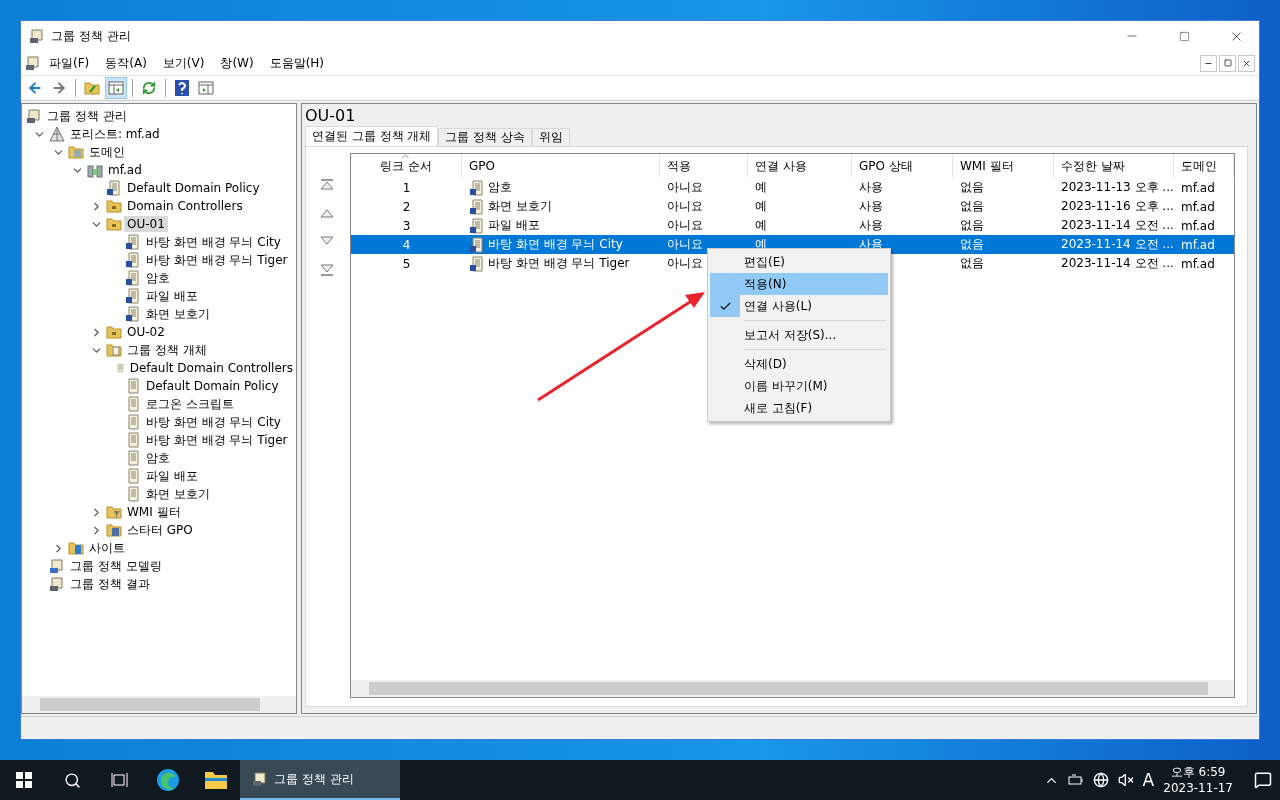 The height and width of the screenshot is (800, 1280). I want to click on column-header: 도메인, so click(1204, 166).